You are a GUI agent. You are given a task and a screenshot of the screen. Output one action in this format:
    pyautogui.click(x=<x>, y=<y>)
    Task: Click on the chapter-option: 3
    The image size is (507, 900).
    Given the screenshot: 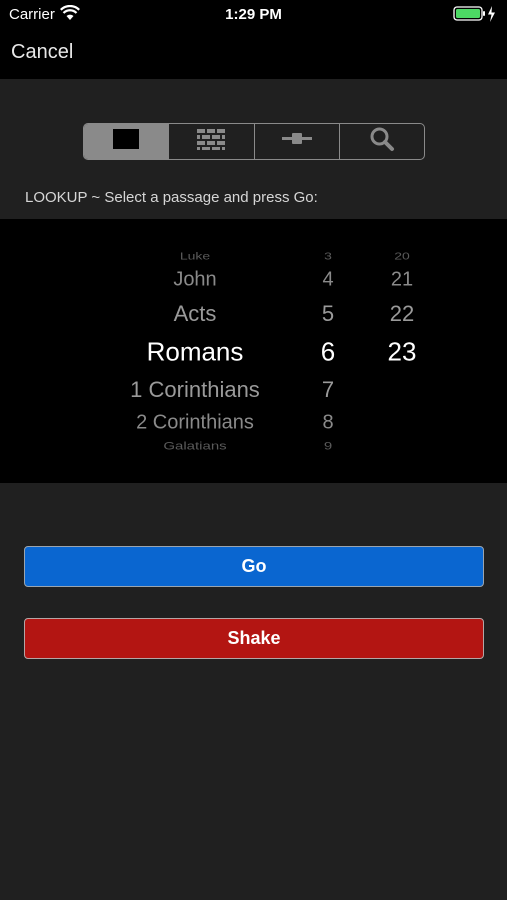 What is the action you would take?
    pyautogui.click(x=328, y=255)
    